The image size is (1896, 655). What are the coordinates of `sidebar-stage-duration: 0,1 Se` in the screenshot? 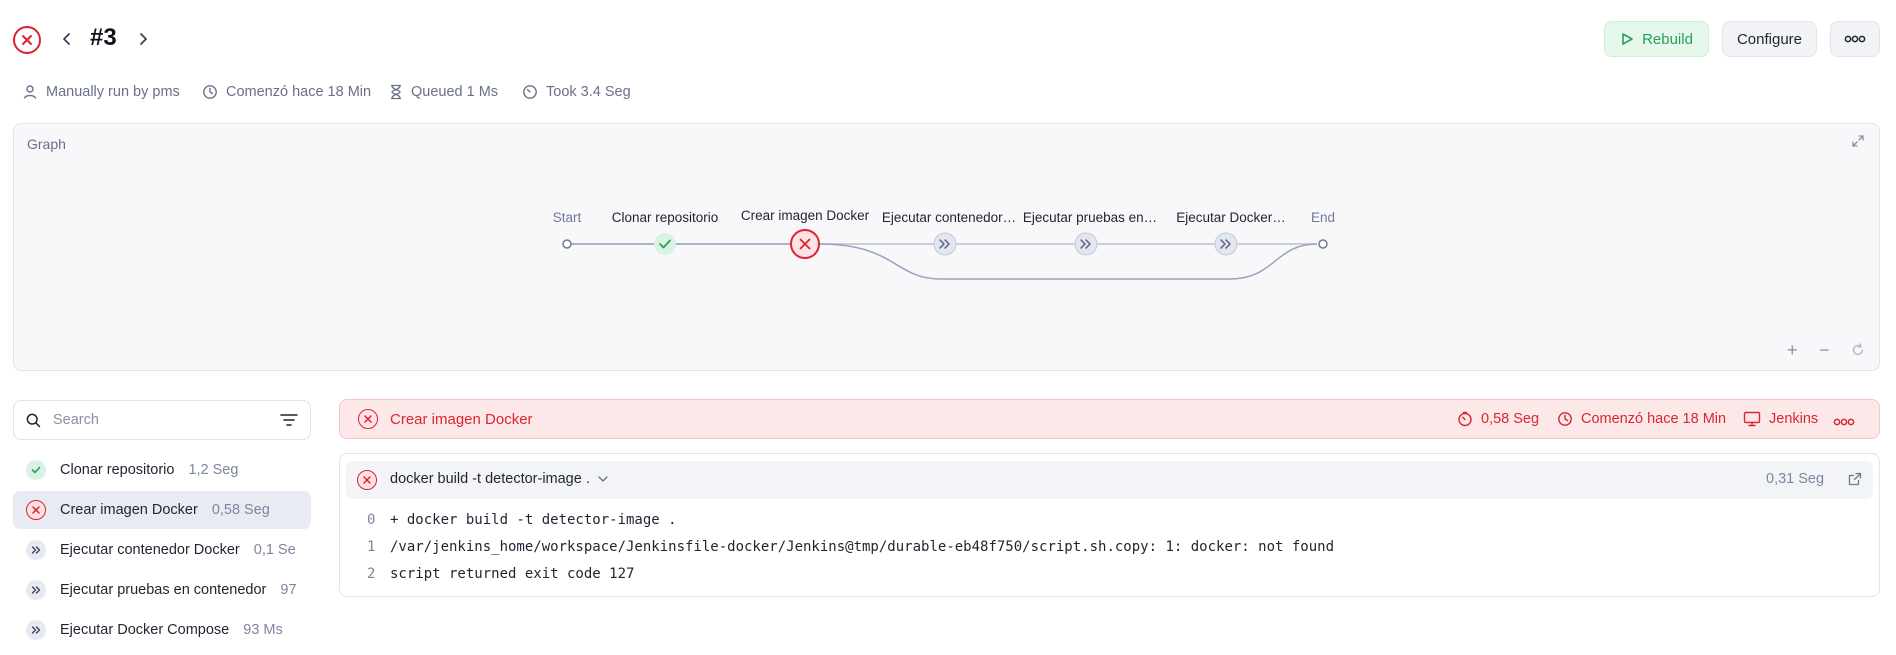 It's located at (274, 550).